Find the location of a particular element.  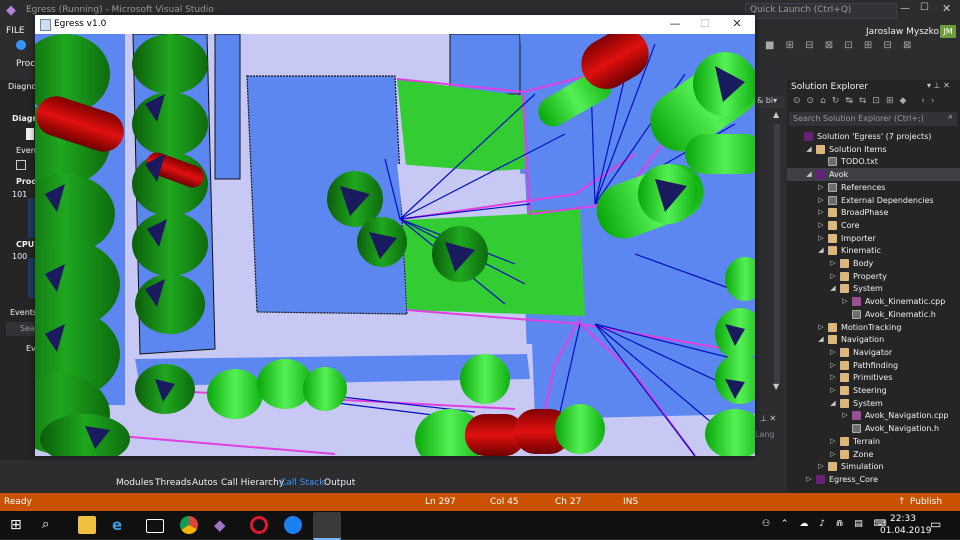

tree-item: ▷ Navigator is located at coordinates (873, 352).